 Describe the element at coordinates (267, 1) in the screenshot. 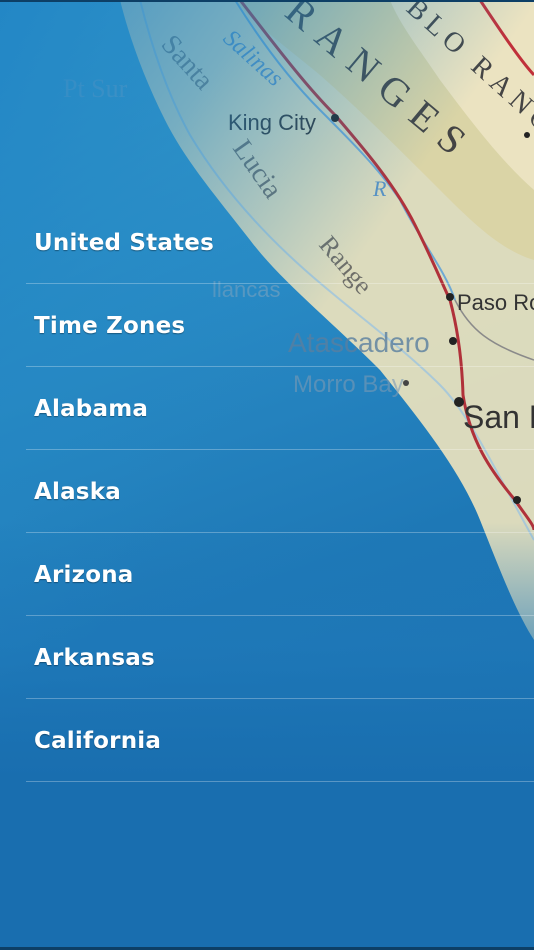

I see `top-border` at that location.